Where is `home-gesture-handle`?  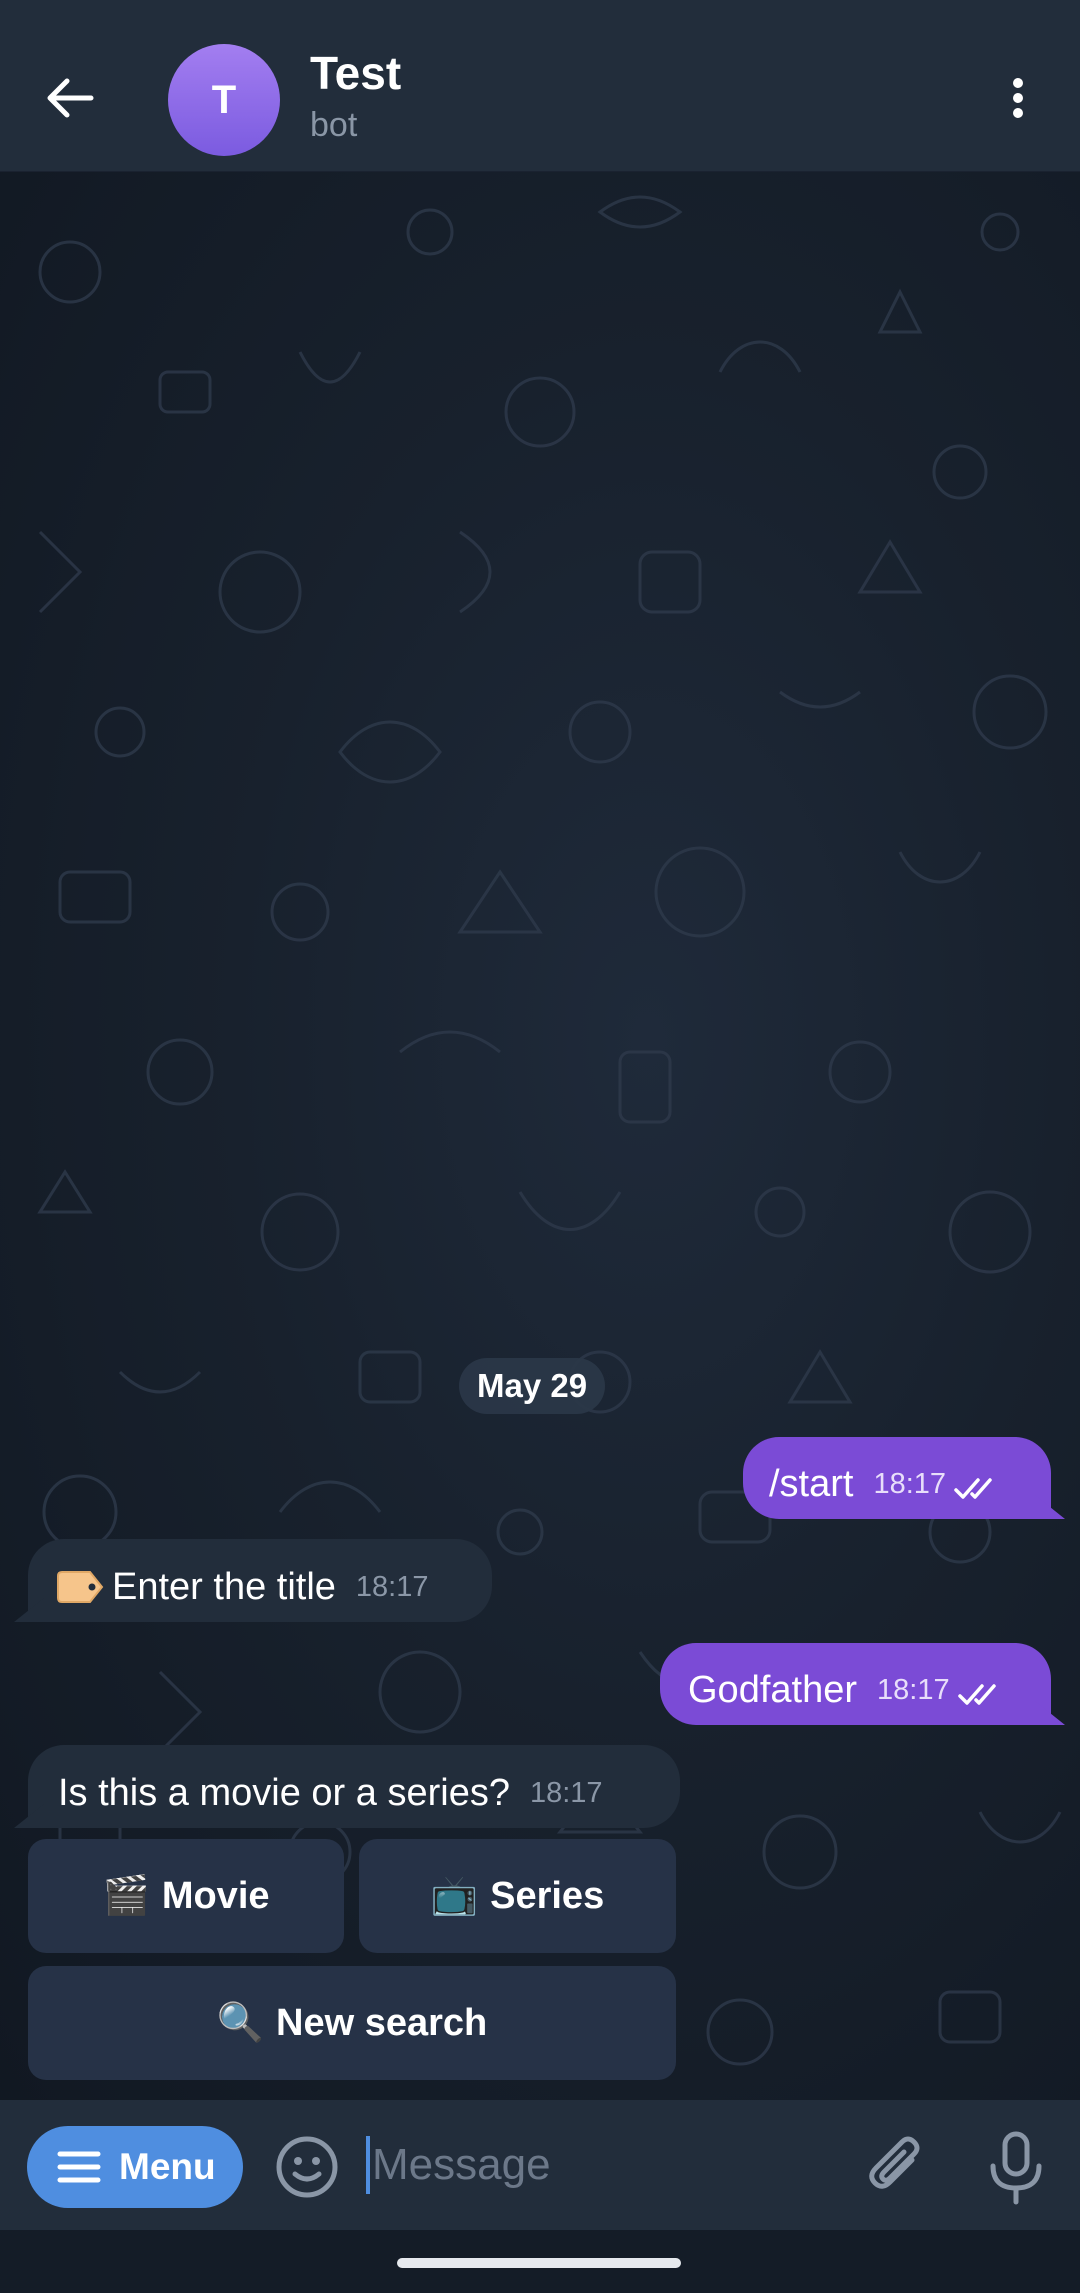 home-gesture-handle is located at coordinates (539, 2263).